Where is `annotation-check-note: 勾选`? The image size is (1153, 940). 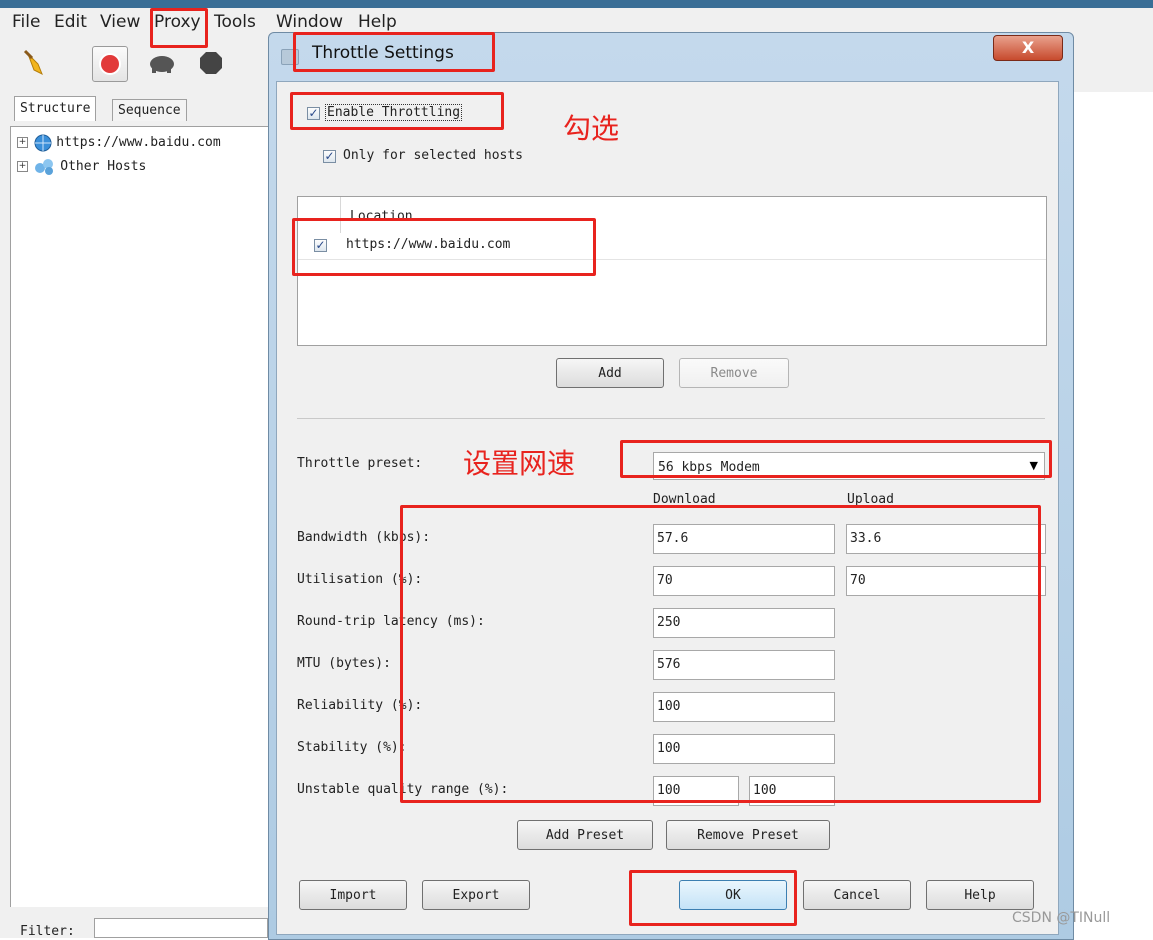
annotation-check-note: 勾选 is located at coordinates (591, 128).